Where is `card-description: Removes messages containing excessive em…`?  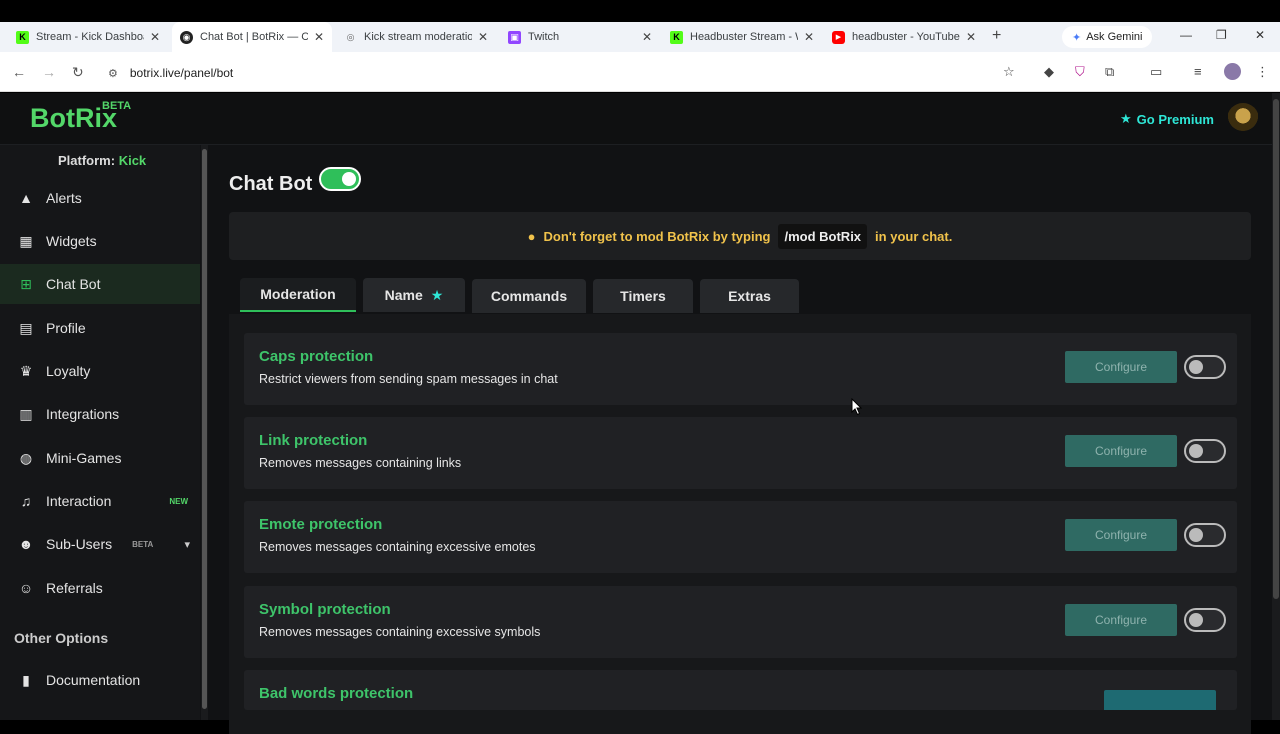
card-description: Removes messages containing excessive em… is located at coordinates (397, 547).